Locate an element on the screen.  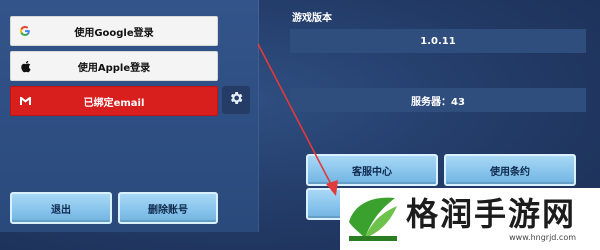
email-bound-label: 已绑定email is located at coordinates (114, 103).